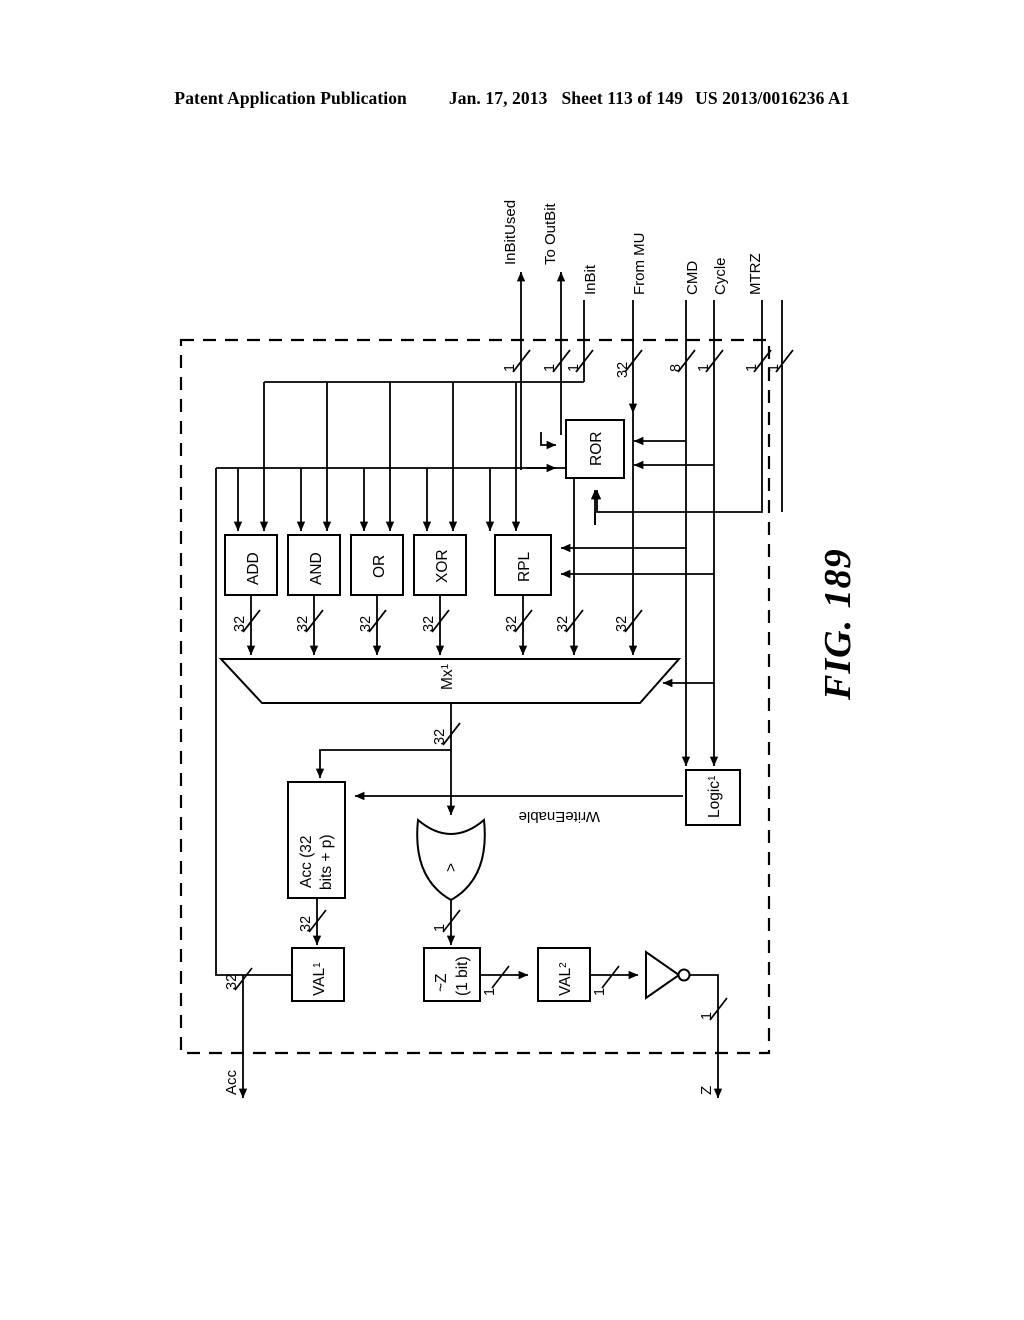 This screenshot has width=1024, height=1320. What do you see at coordinates (692, 278) in the screenshot?
I see `port-label-cmd: CMD` at bounding box center [692, 278].